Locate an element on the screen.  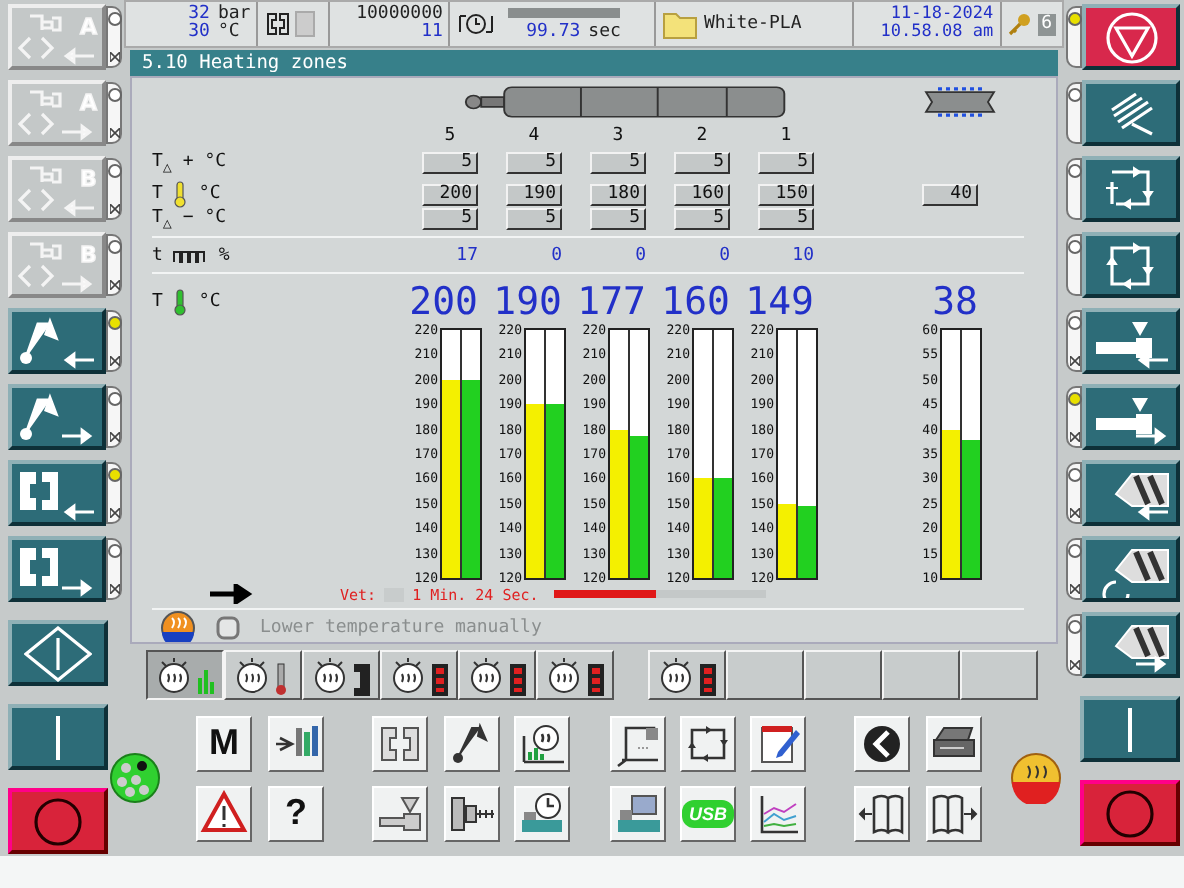
heater-button is located at coordinates (542, 743).